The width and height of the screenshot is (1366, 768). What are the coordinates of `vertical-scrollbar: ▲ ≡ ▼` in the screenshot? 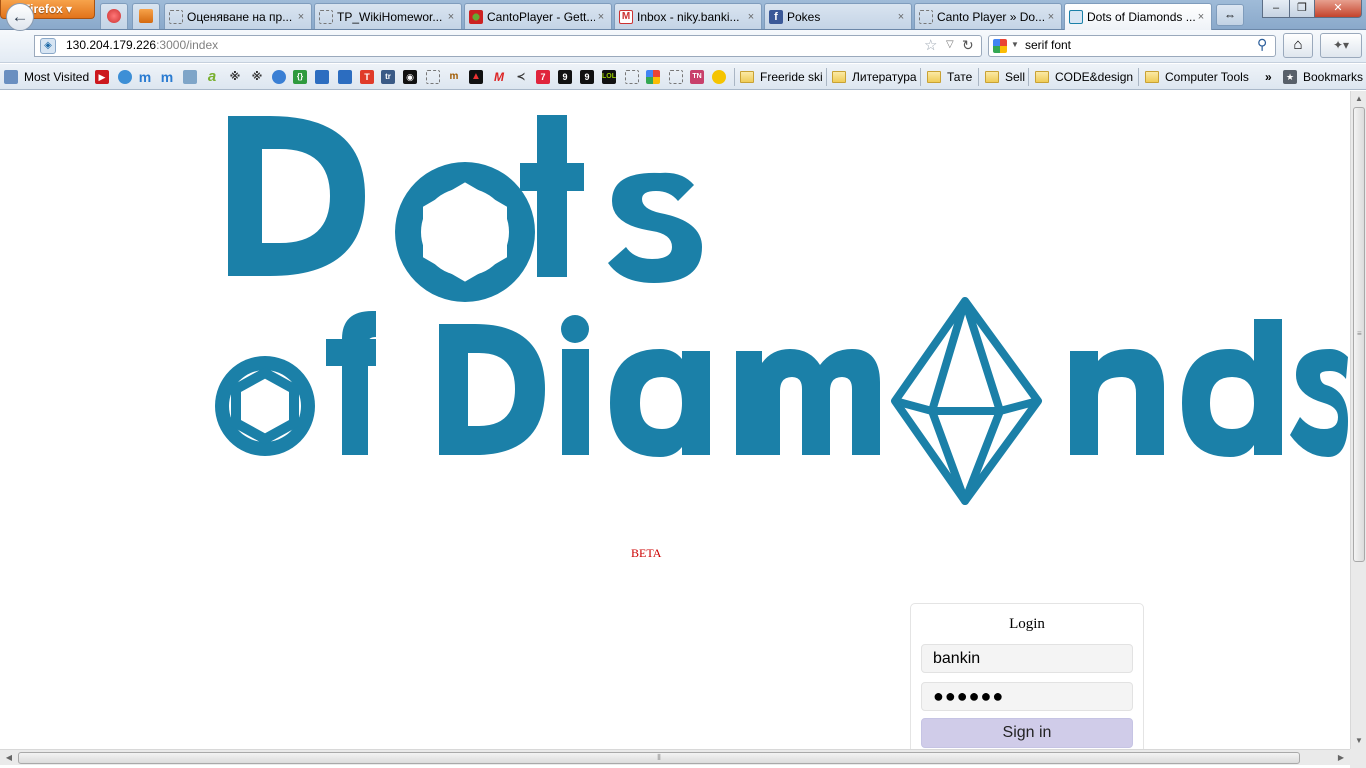 It's located at (1358, 420).